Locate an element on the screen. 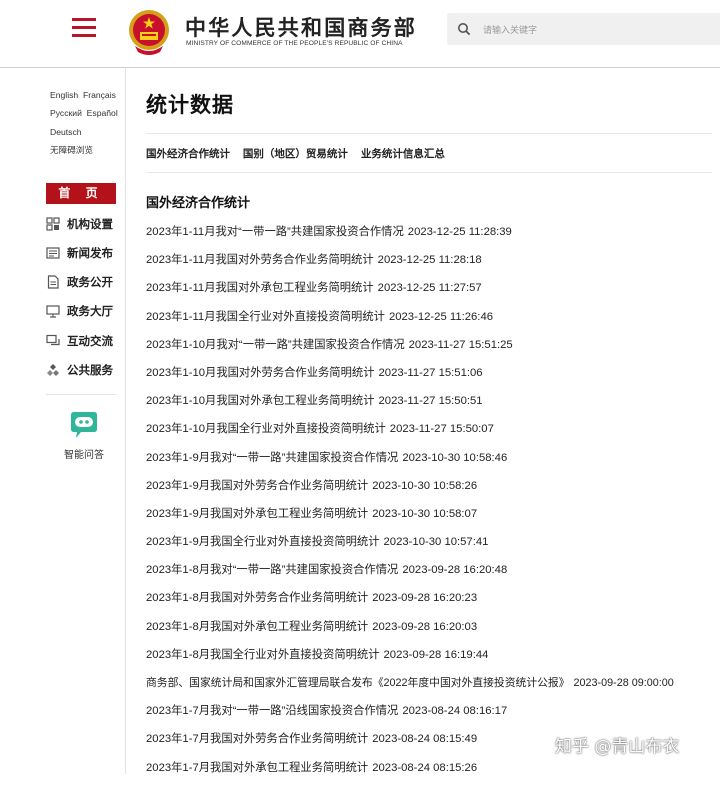 This screenshot has width=720, height=787. section-title: 国外经济合作统计 is located at coordinates (198, 202).